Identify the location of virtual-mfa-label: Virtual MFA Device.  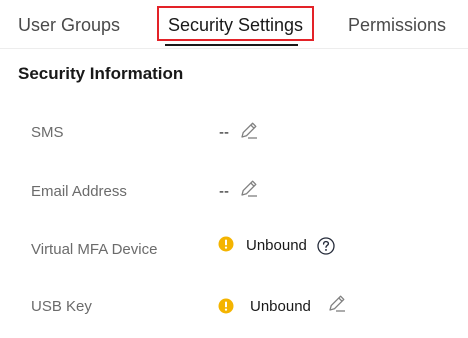
(94, 249).